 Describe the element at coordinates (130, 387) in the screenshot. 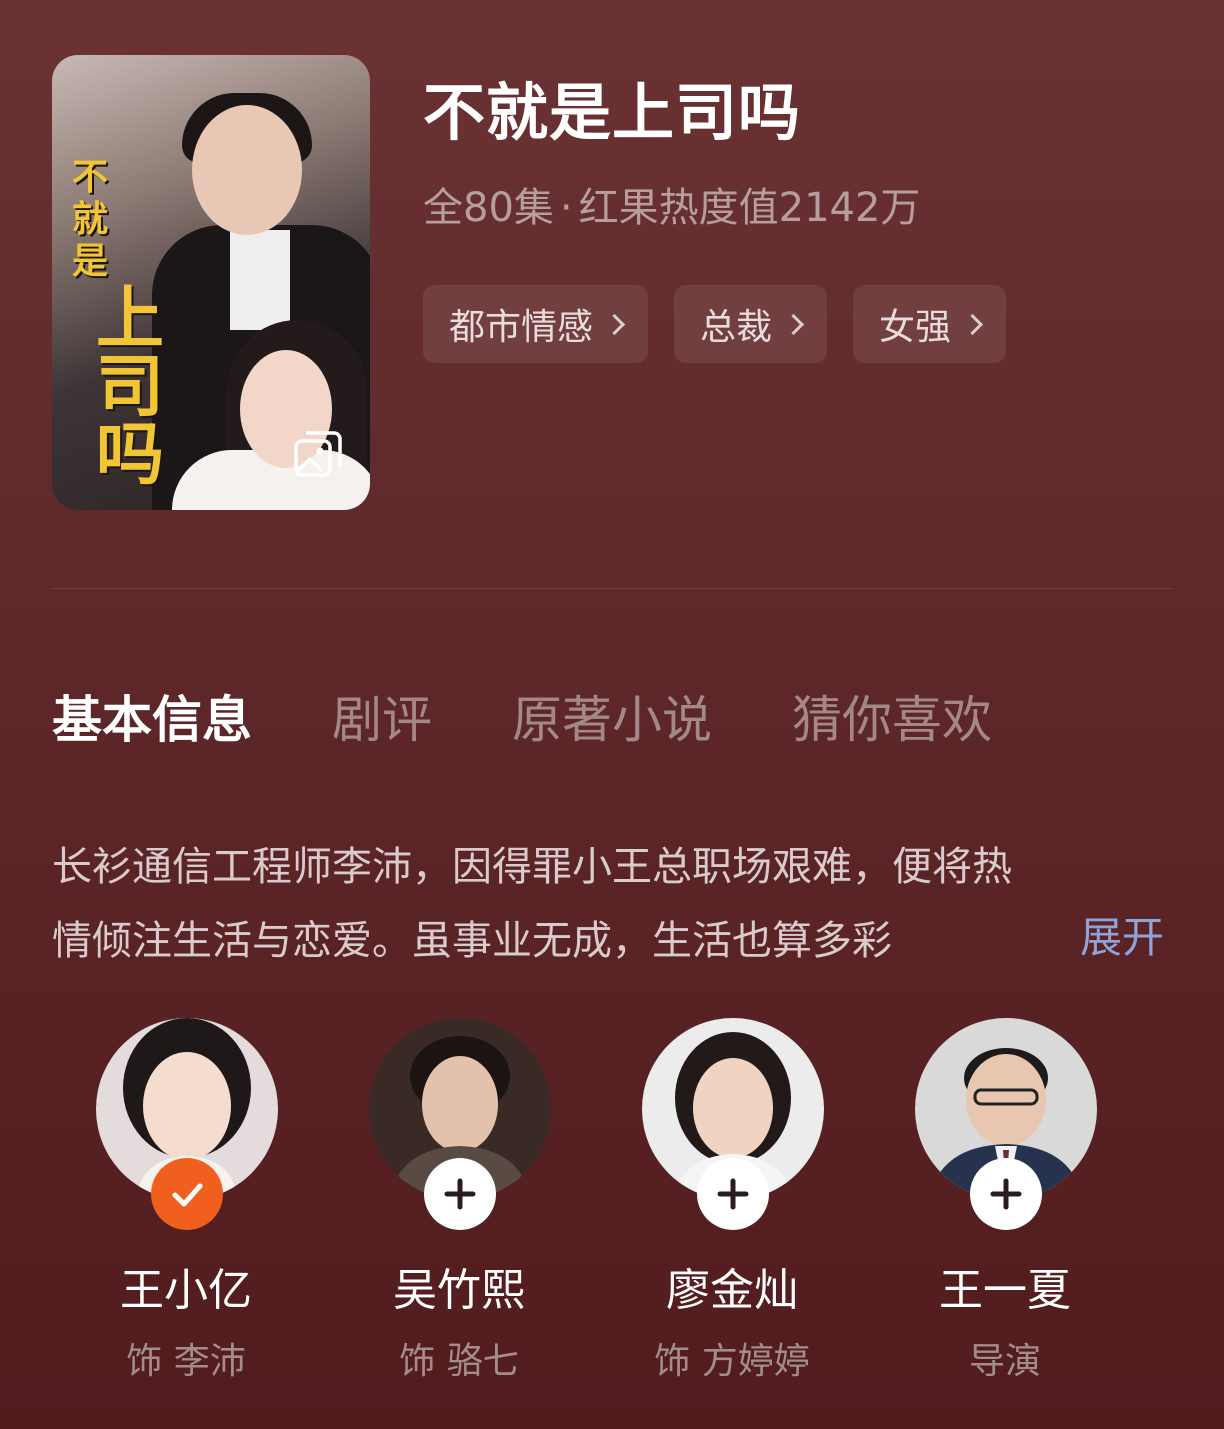

I see `poster-title-char: 司` at that location.